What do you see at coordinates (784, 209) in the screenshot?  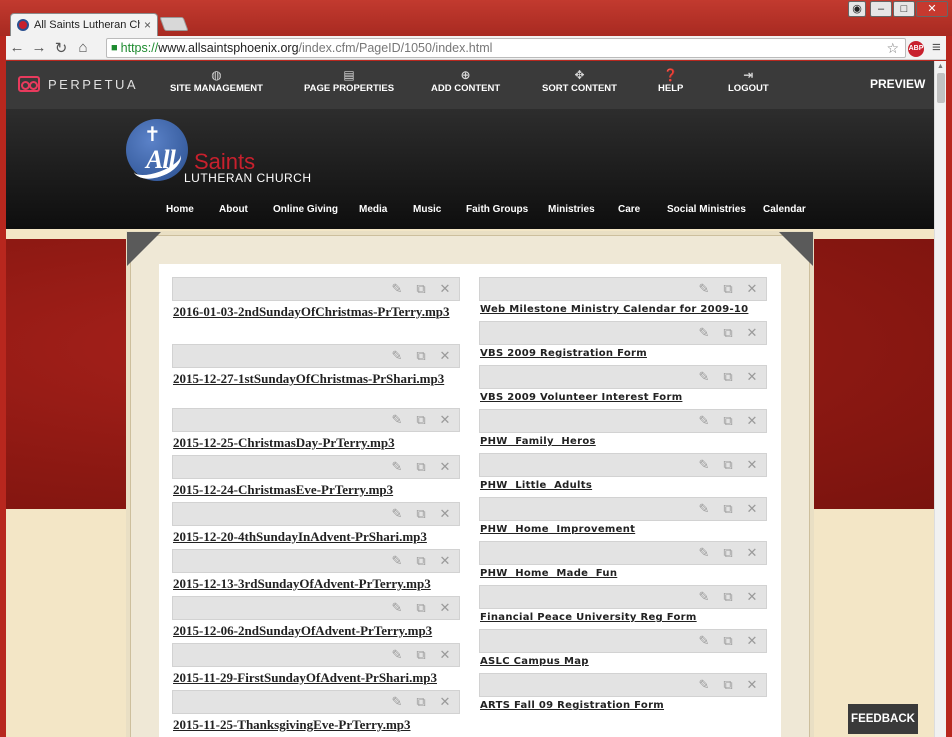 I see `nav-calendar: Calendar` at bounding box center [784, 209].